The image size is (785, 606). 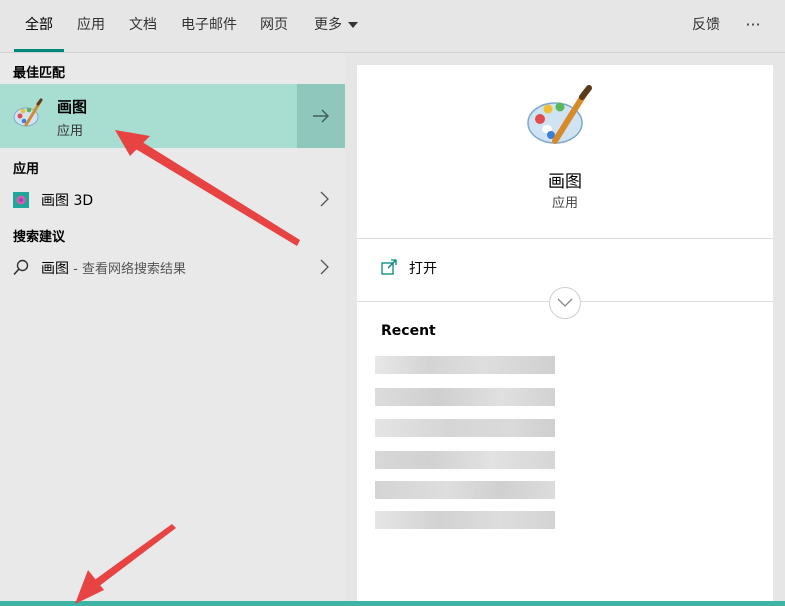 What do you see at coordinates (274, 26) in the screenshot?
I see `tab-web: 网页` at bounding box center [274, 26].